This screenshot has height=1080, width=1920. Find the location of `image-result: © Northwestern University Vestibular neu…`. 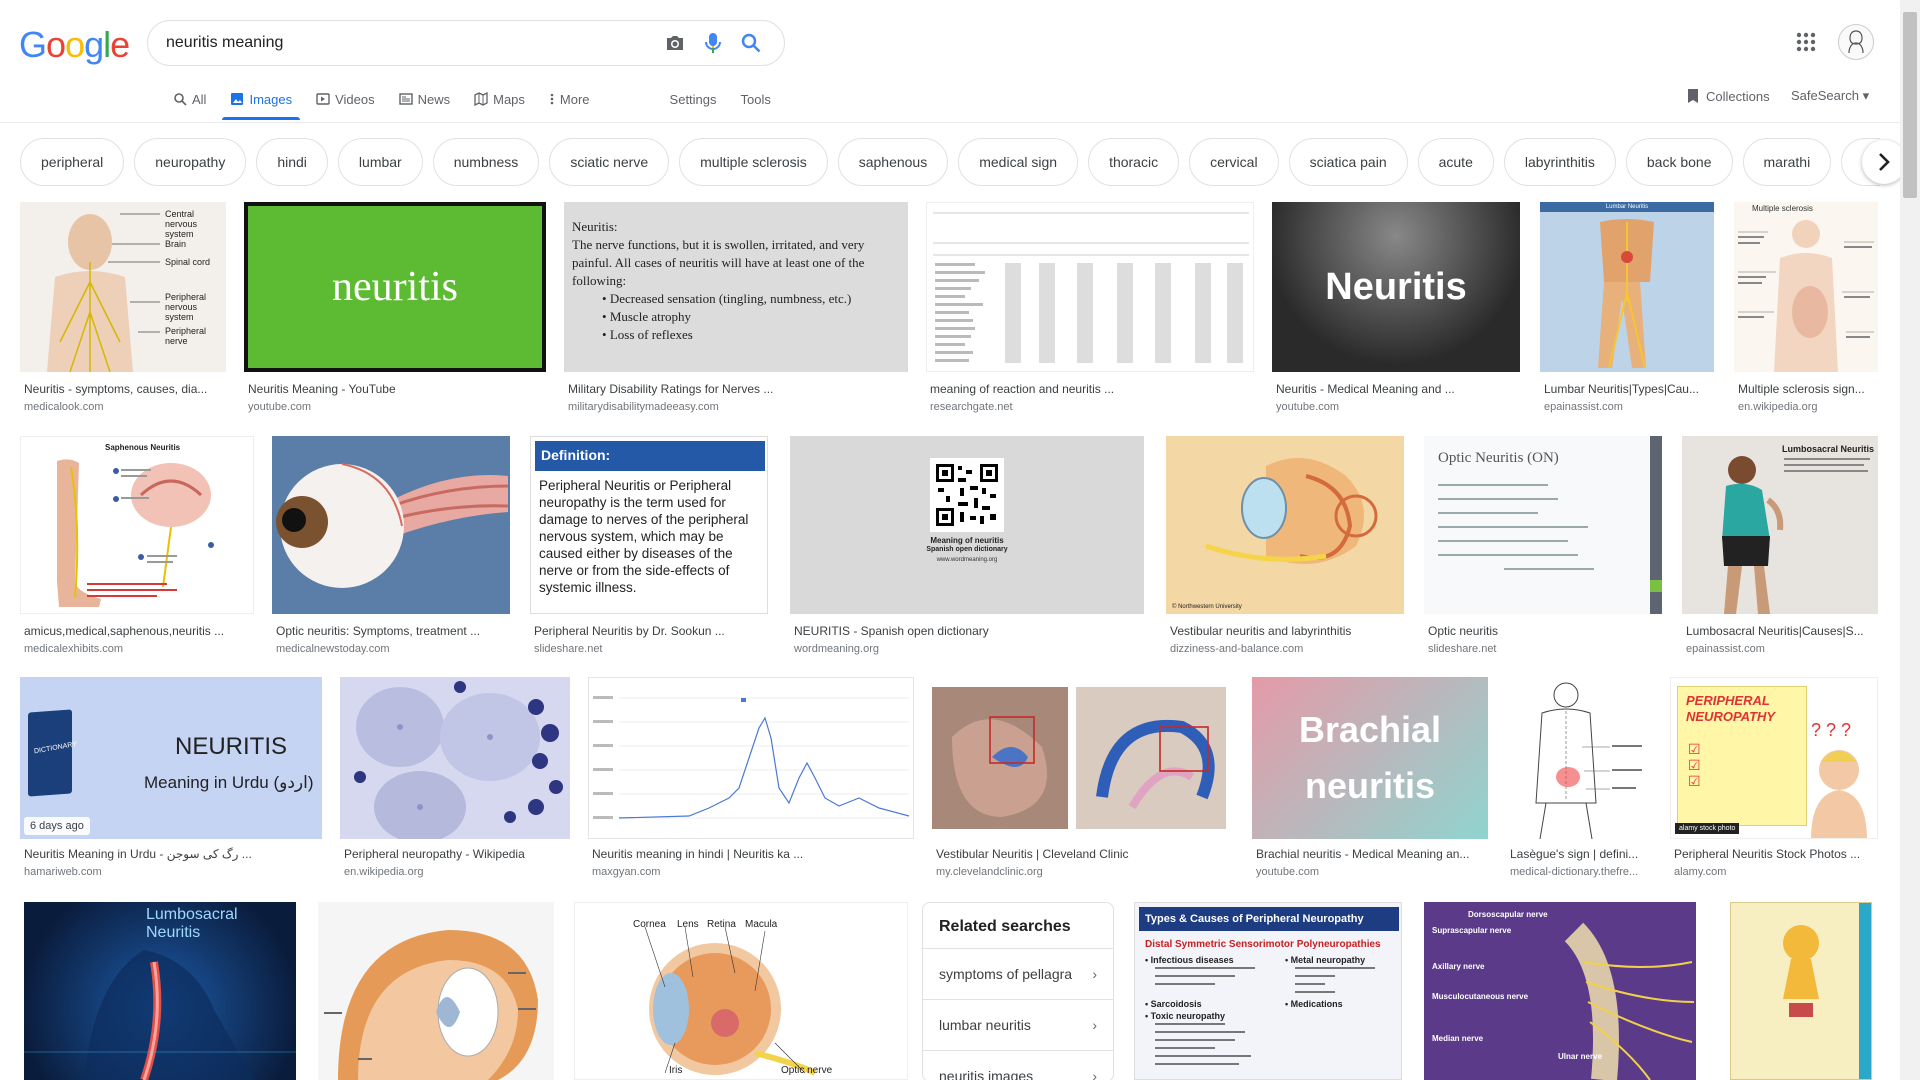

image-result: © Northwestern University Vestibular neu… is located at coordinates (1285, 547).